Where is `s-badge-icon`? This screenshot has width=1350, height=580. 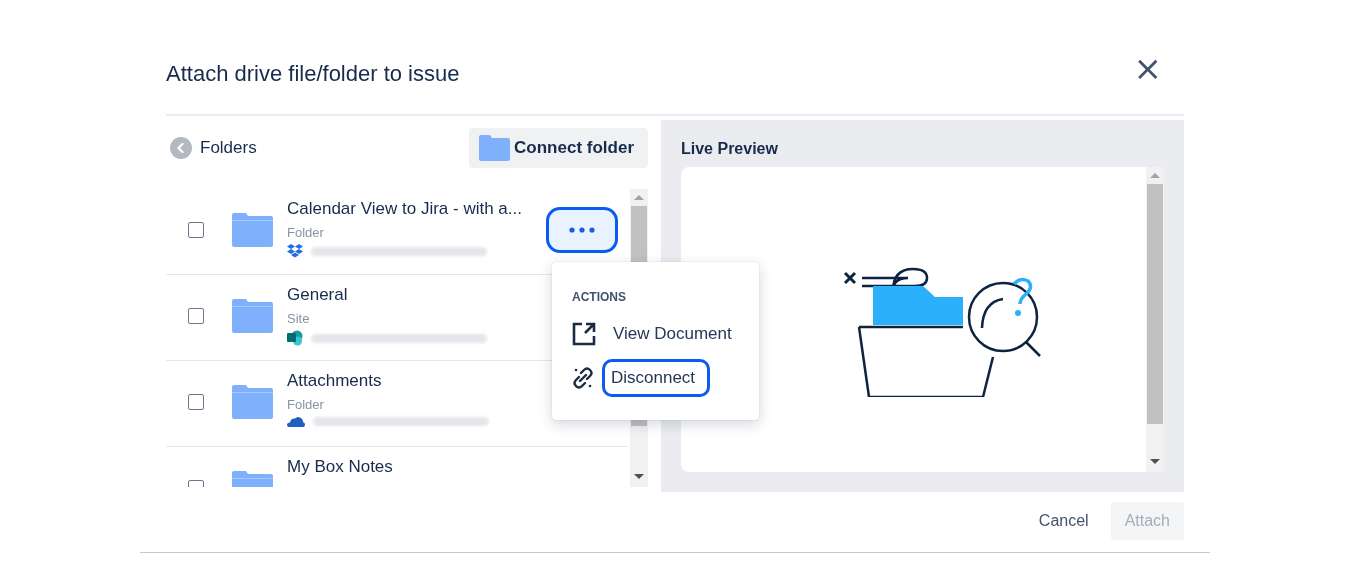
s-badge-icon is located at coordinates (295, 338).